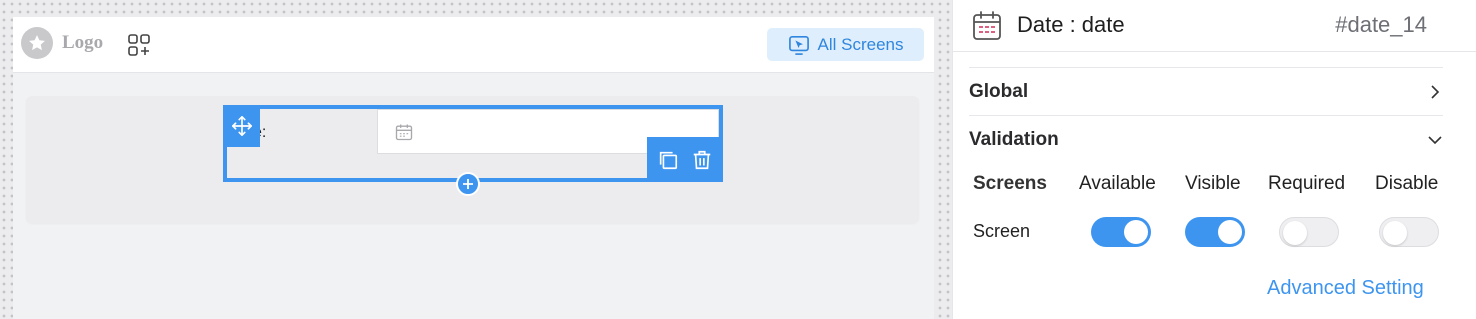 The image size is (1476, 319). Describe the element at coordinates (1215, 232) in the screenshot. I see `toggle-visible` at that location.